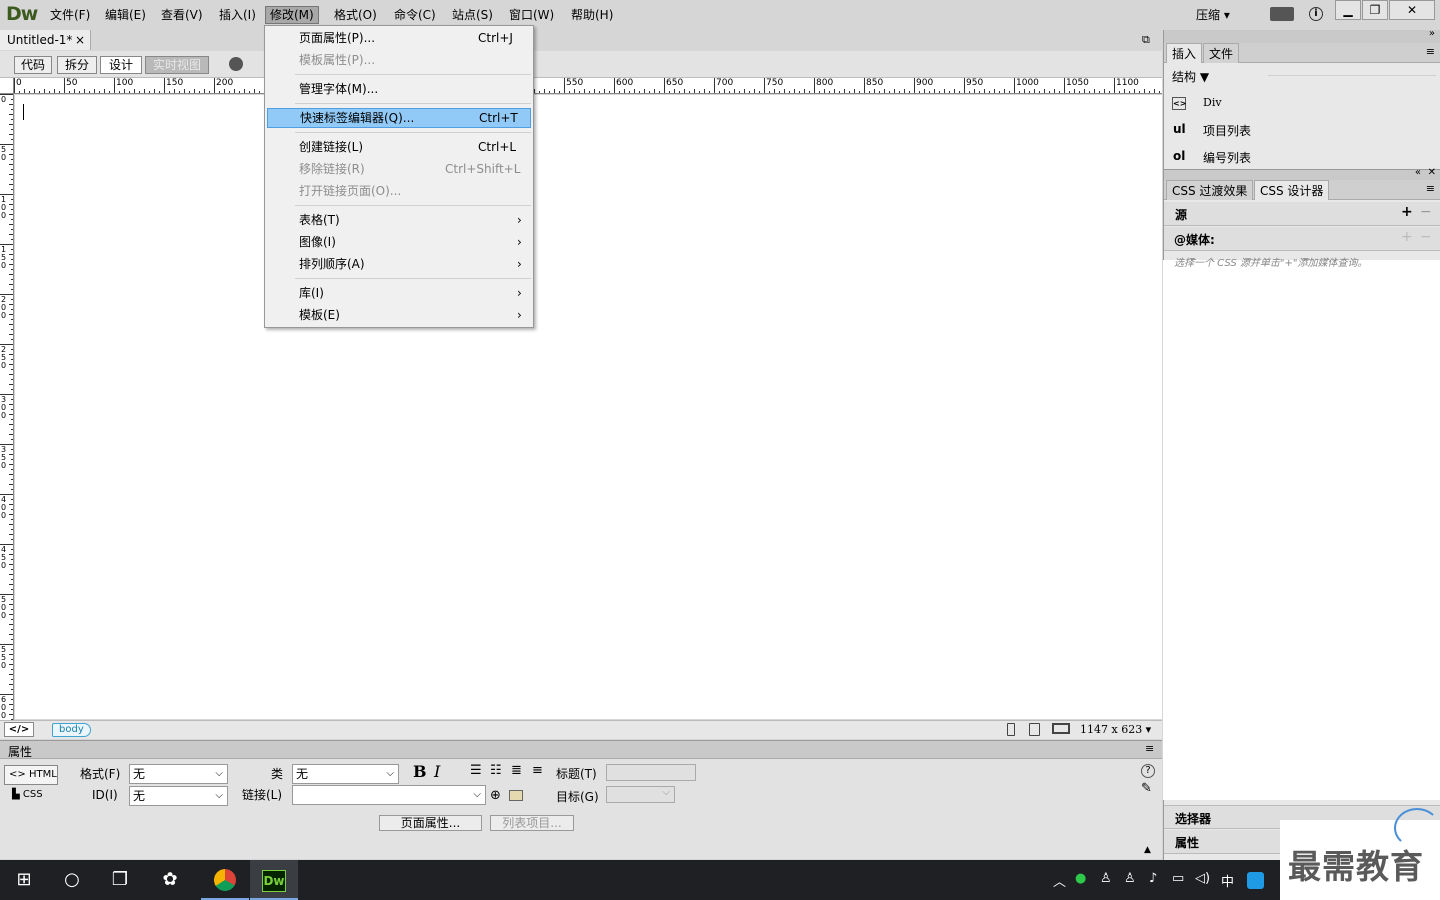  Describe the element at coordinates (70, 15) in the screenshot. I see `menu-file: 文件(F)` at that location.